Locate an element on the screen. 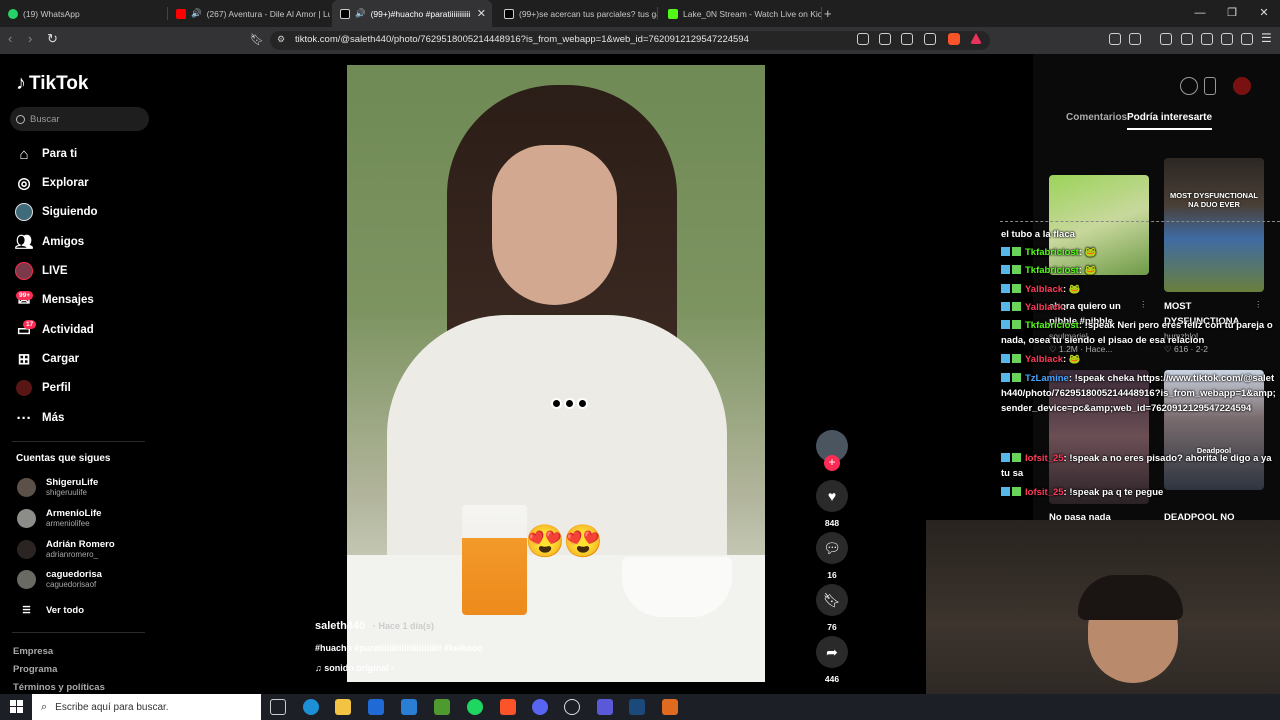 This screenshot has height=720, width=1280. account-name: caguedorisa is located at coordinates (74, 574).